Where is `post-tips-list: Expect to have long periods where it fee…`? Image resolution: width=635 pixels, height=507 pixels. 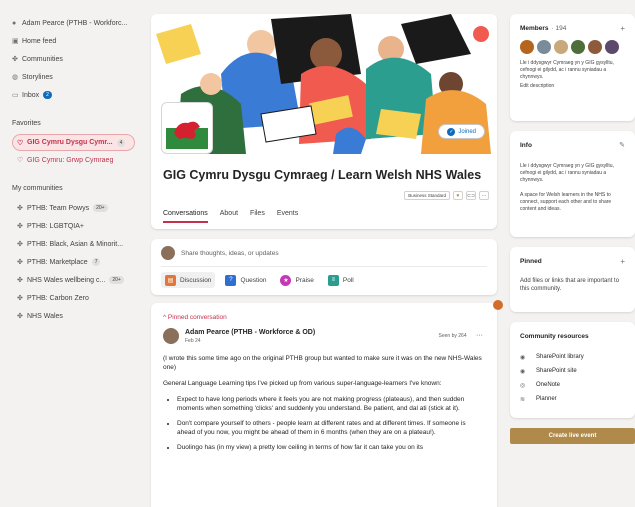
post-tips-list: Expect to have long periods where it fee… is located at coordinates (324, 423).